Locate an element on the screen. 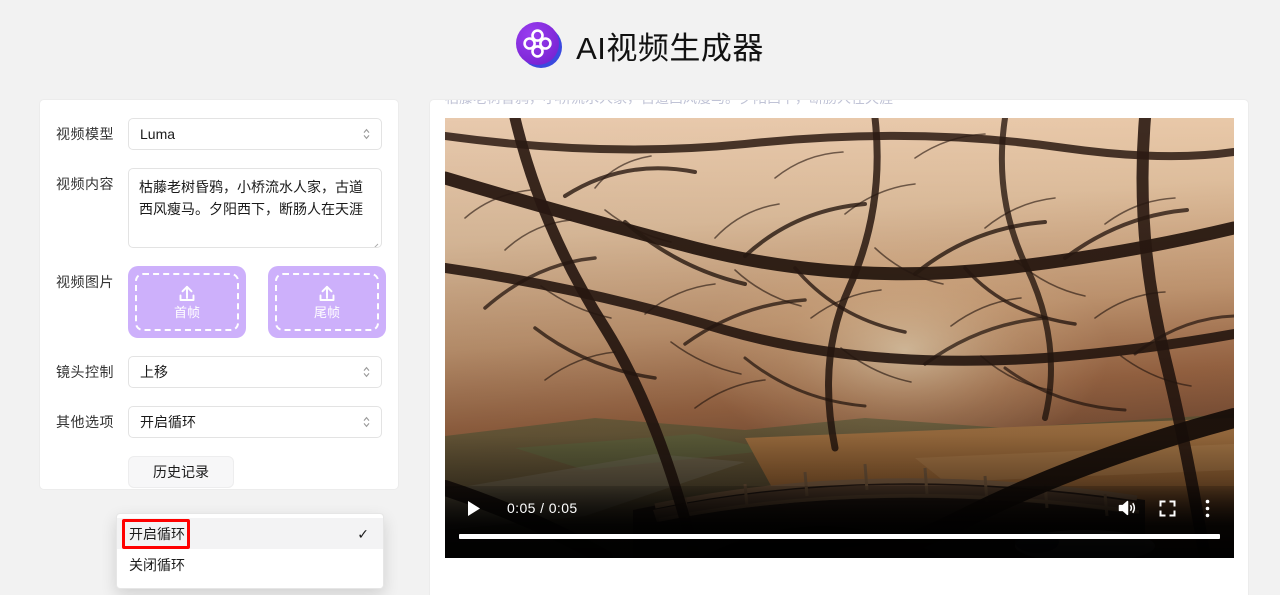 The image size is (1280, 595). play-icon is located at coordinates (474, 508).